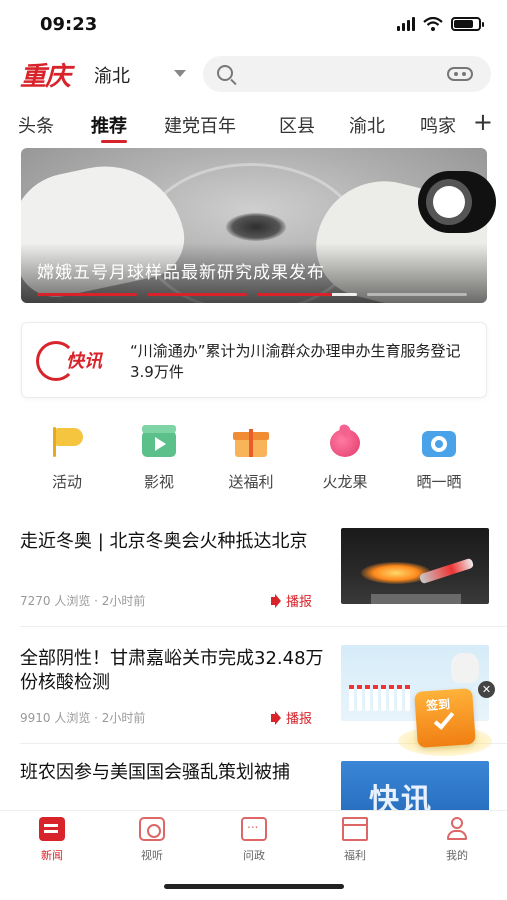 The image size is (507, 900). Describe the element at coordinates (164, 541) in the screenshot. I see `news-title: 走近冬奥 | 北京冬奥会火种抵达北京` at that location.